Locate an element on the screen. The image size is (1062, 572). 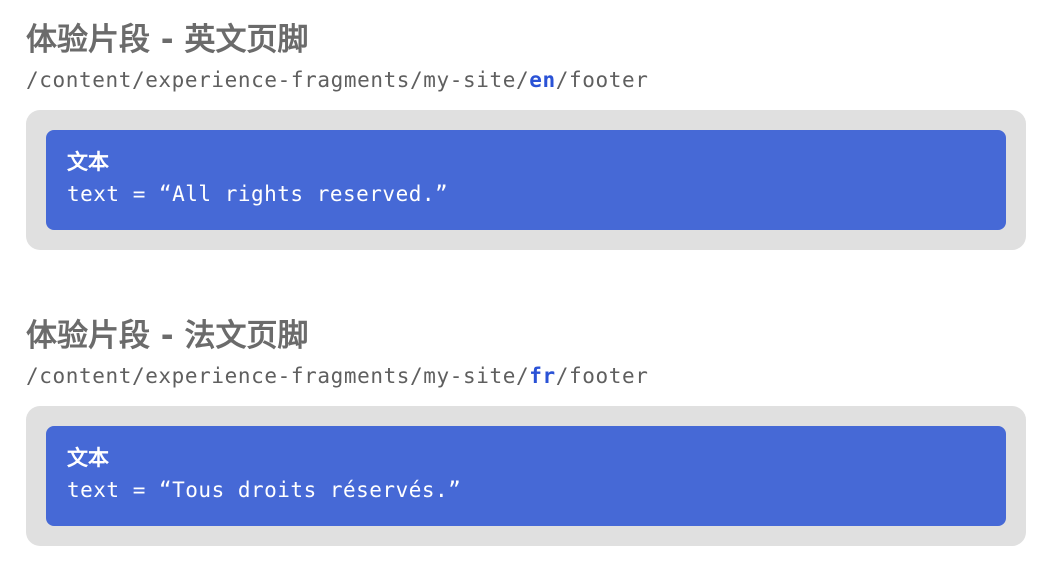
fragment-heading: 体验片段 - 法文页脚 is located at coordinates (167, 336).